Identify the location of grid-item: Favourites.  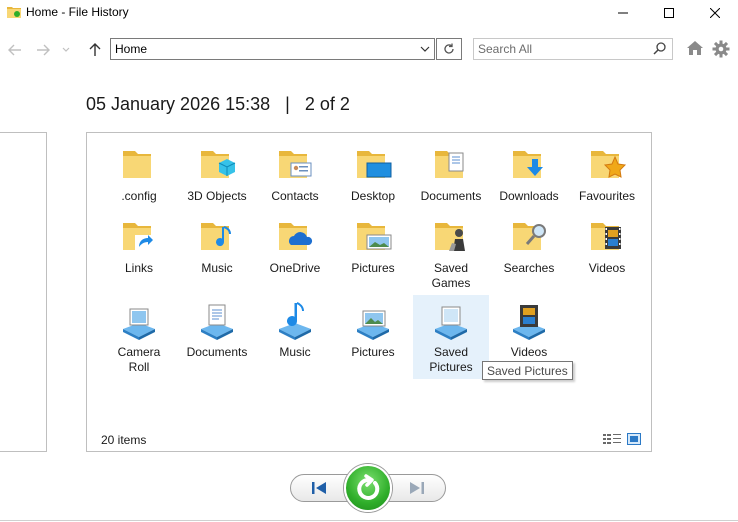
(607, 173).